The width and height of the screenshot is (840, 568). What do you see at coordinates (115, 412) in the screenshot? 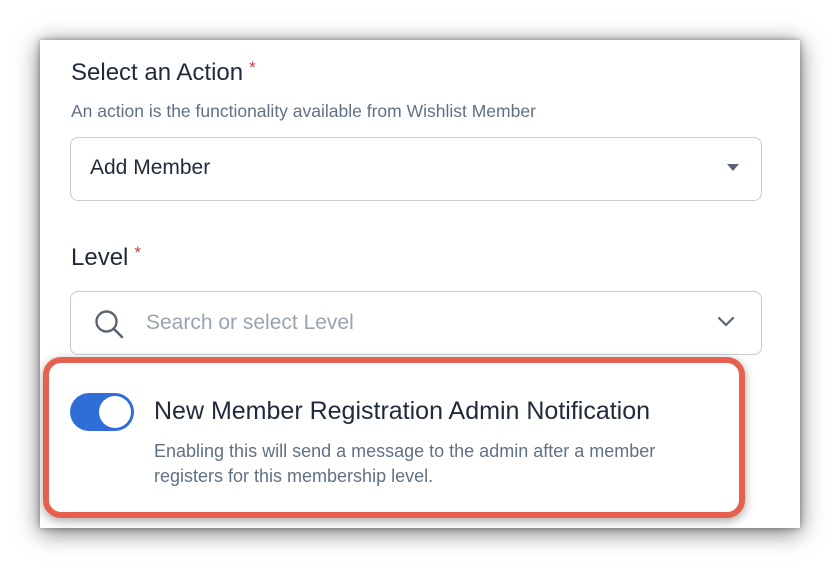
I see `toggle-knob` at bounding box center [115, 412].